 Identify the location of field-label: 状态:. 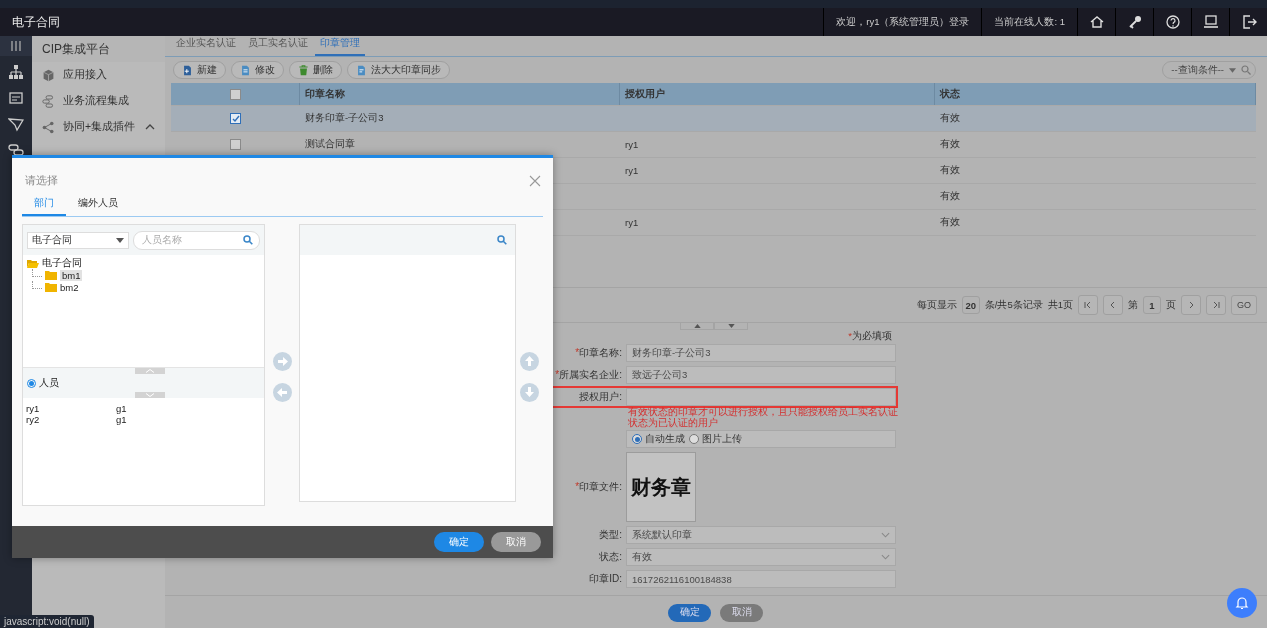
(610, 557).